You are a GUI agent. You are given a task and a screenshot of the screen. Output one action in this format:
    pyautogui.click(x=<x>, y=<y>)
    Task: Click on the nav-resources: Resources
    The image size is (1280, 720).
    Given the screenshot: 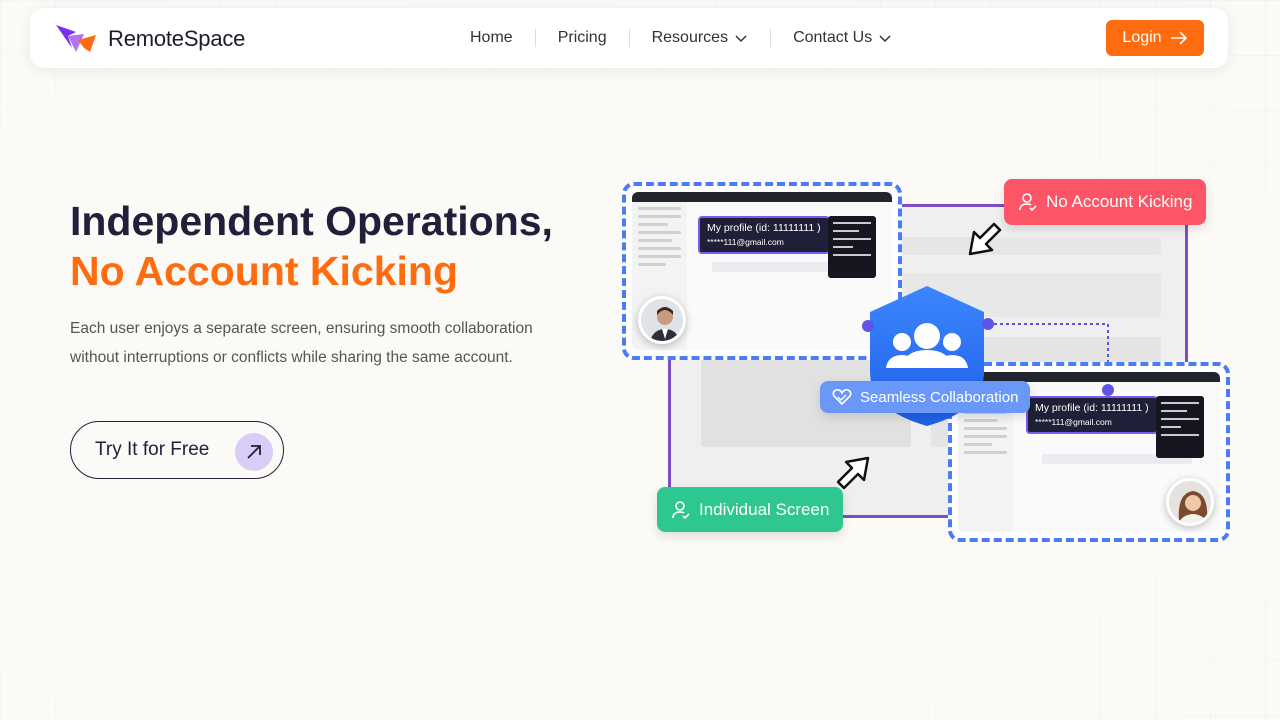 What is the action you would take?
    pyautogui.click(x=700, y=38)
    